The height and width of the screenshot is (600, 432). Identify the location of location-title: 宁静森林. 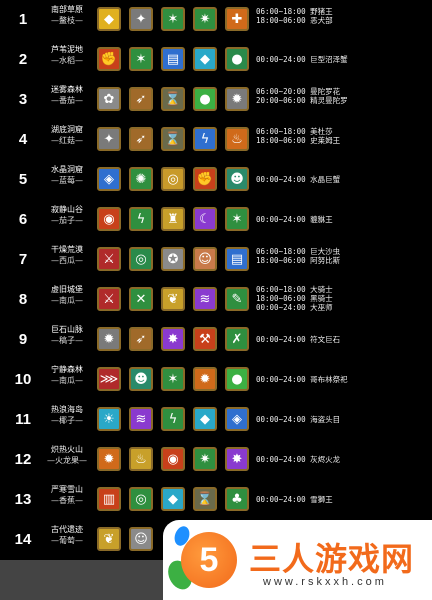
(67, 369).